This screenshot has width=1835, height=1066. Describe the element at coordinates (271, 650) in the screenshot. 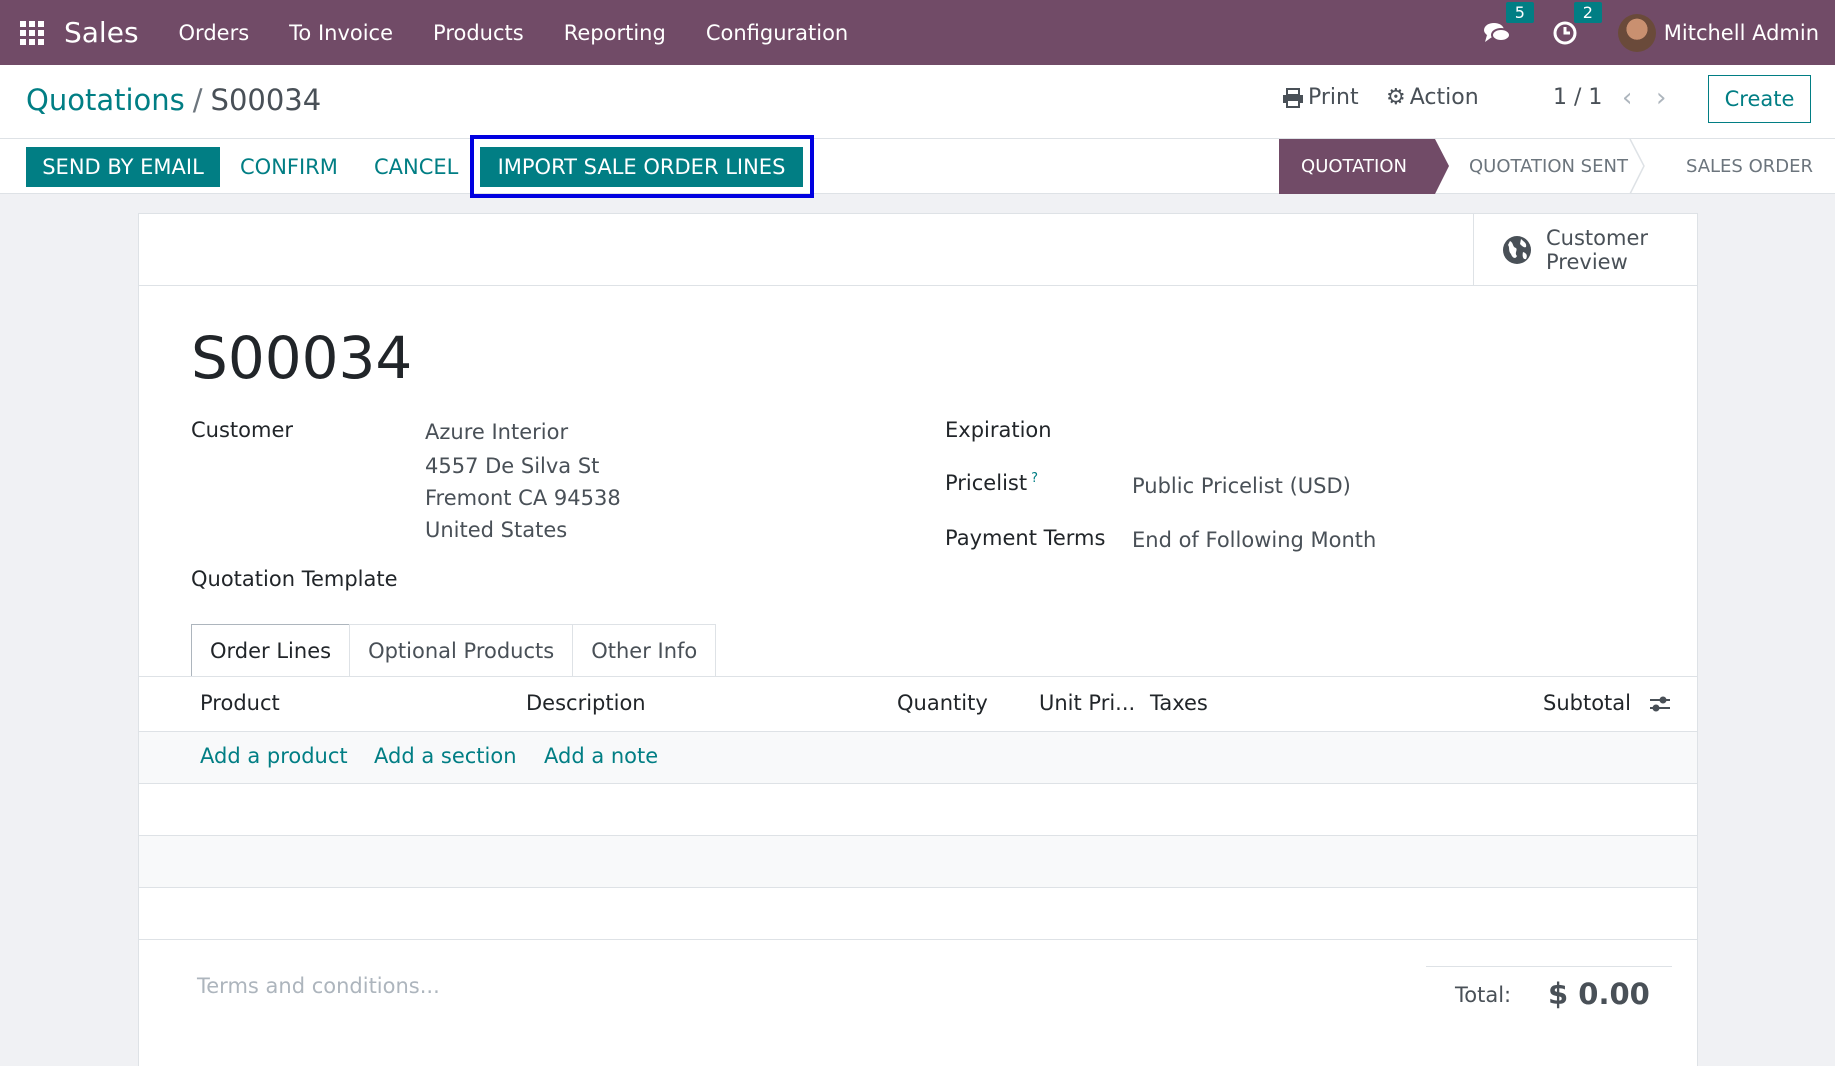

I see `tab-order-lines: Order Lines` at that location.